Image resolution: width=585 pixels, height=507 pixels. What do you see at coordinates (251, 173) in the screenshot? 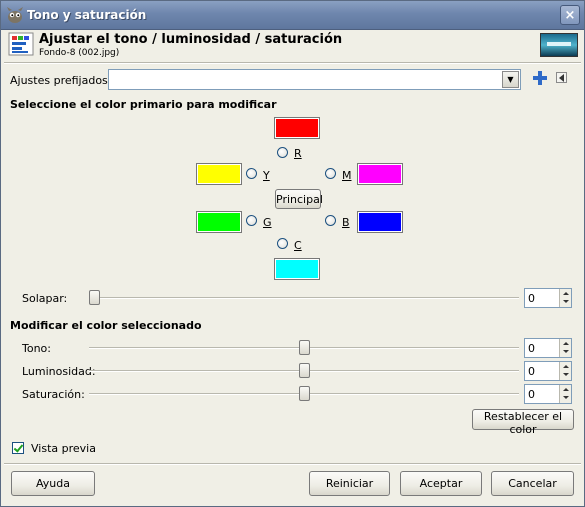
I see `radio-yellow` at bounding box center [251, 173].